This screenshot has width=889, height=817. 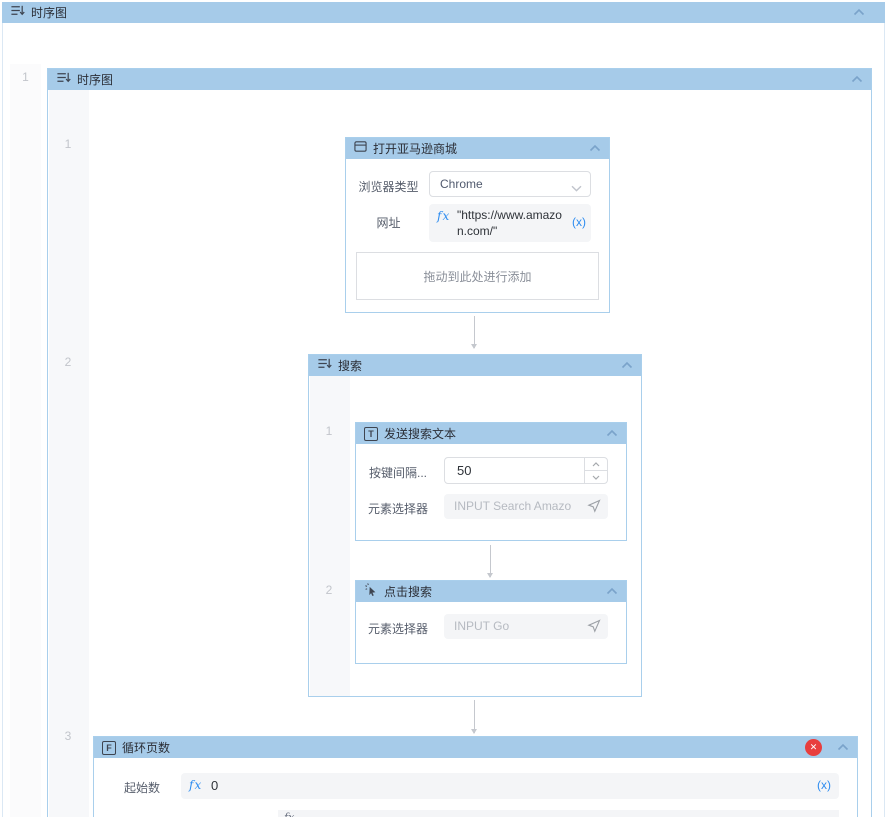 I want to click on sequence-row-number: 2, so click(x=68, y=362).